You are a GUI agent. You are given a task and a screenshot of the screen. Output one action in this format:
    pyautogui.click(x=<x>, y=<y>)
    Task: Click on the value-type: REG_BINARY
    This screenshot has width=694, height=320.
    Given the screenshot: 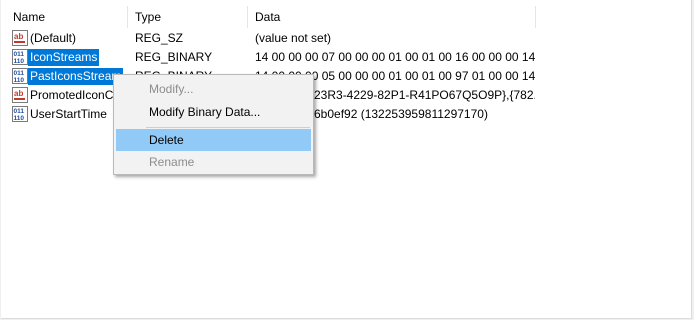 What is the action you would take?
    pyautogui.click(x=174, y=57)
    